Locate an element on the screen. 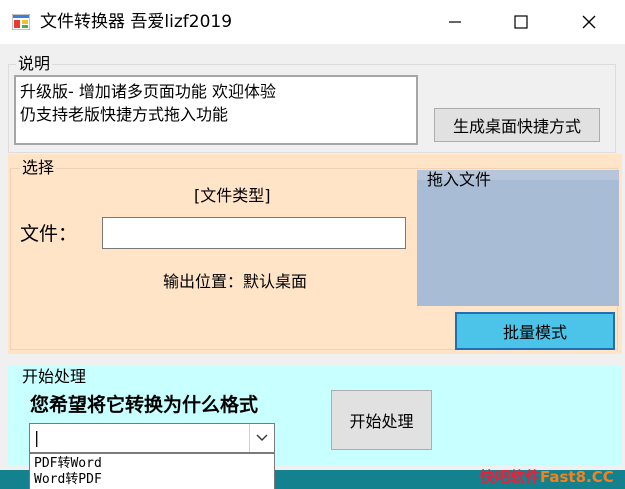 This screenshot has height=489, width=625. drop-files-legend: 拖入文件 is located at coordinates (459, 179).